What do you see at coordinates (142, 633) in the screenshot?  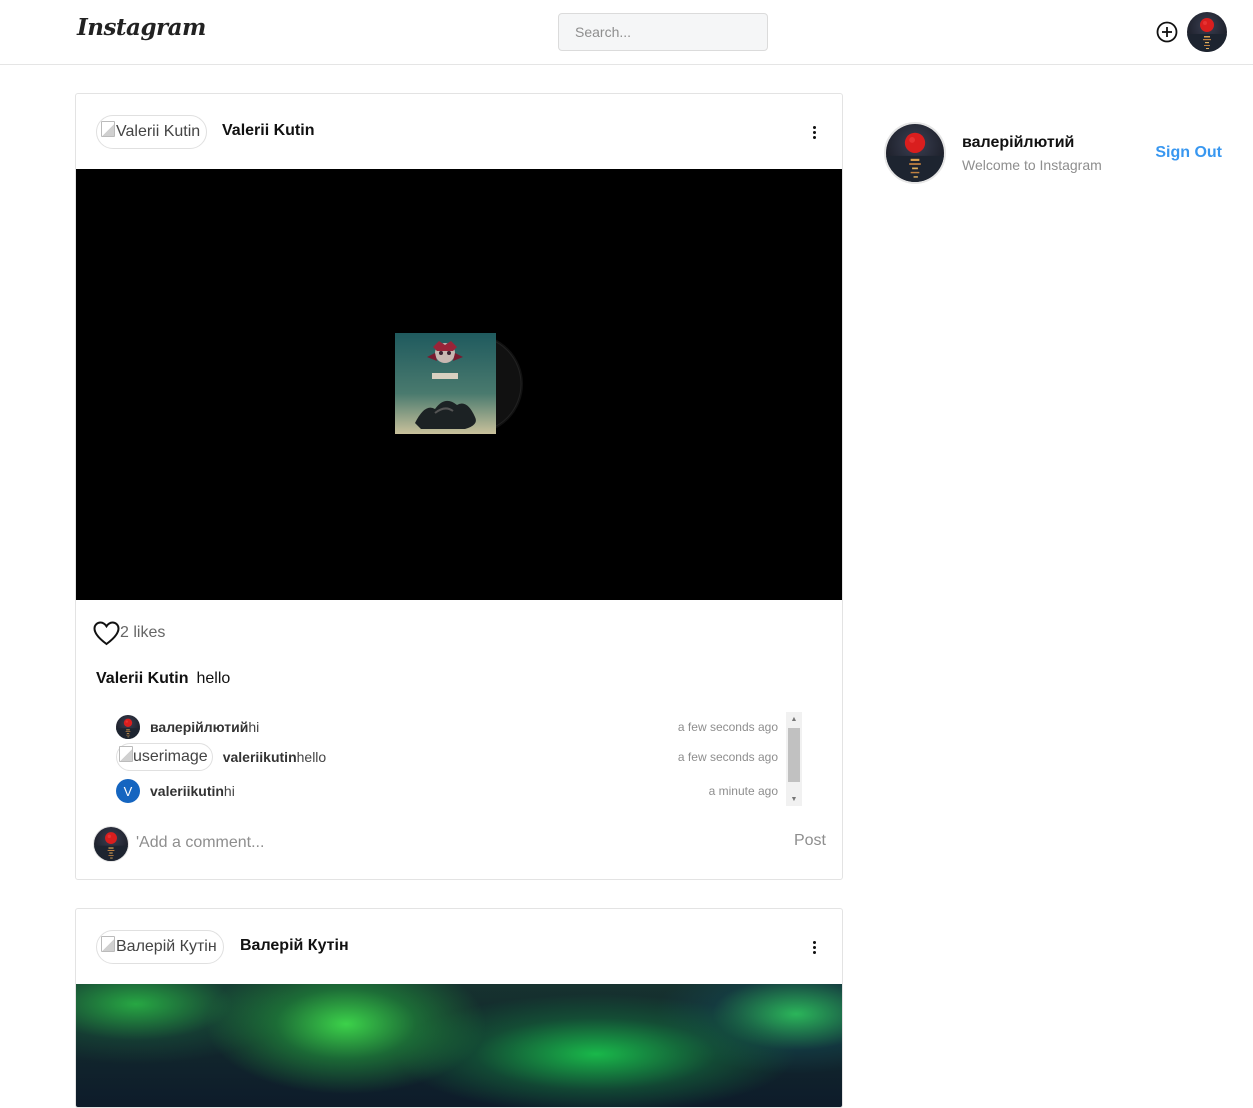 I see `likes-count: 2 likes` at bounding box center [142, 633].